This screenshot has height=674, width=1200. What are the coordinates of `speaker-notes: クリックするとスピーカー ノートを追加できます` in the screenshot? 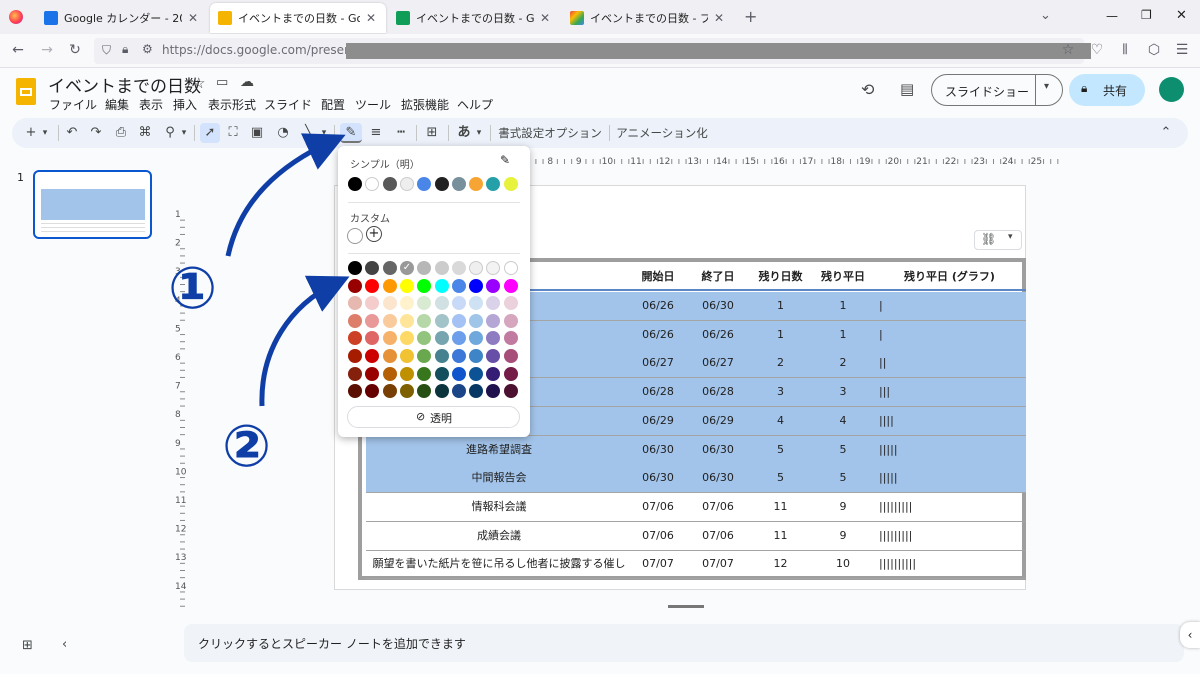 It's located at (684, 643).